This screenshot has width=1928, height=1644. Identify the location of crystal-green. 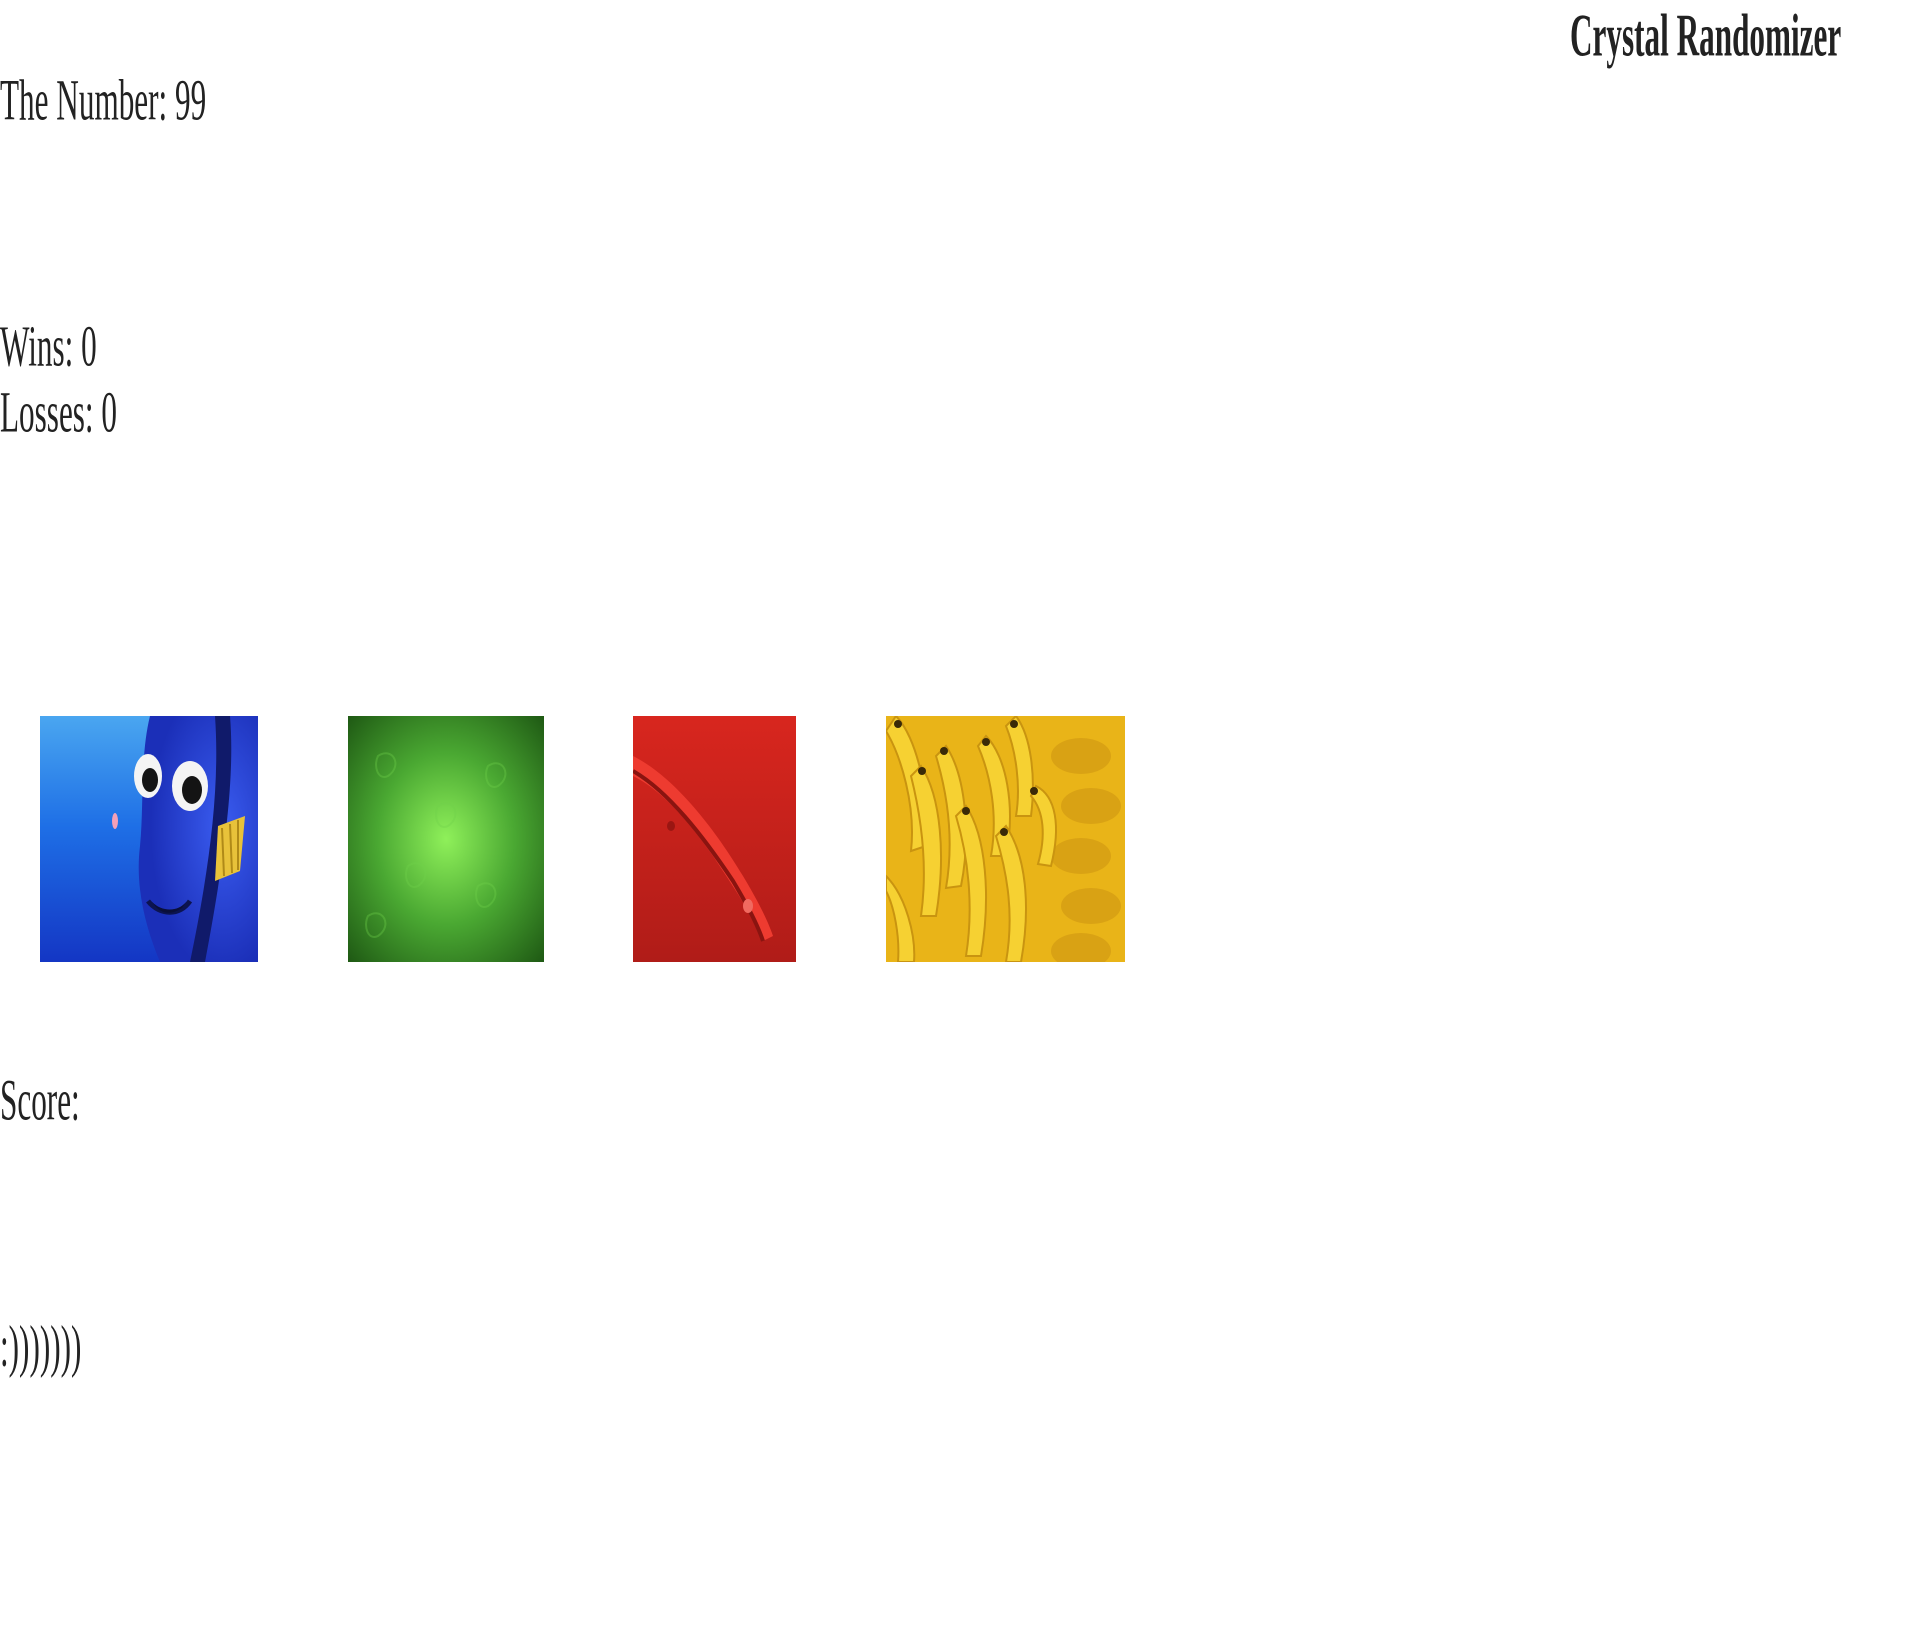
(446, 839).